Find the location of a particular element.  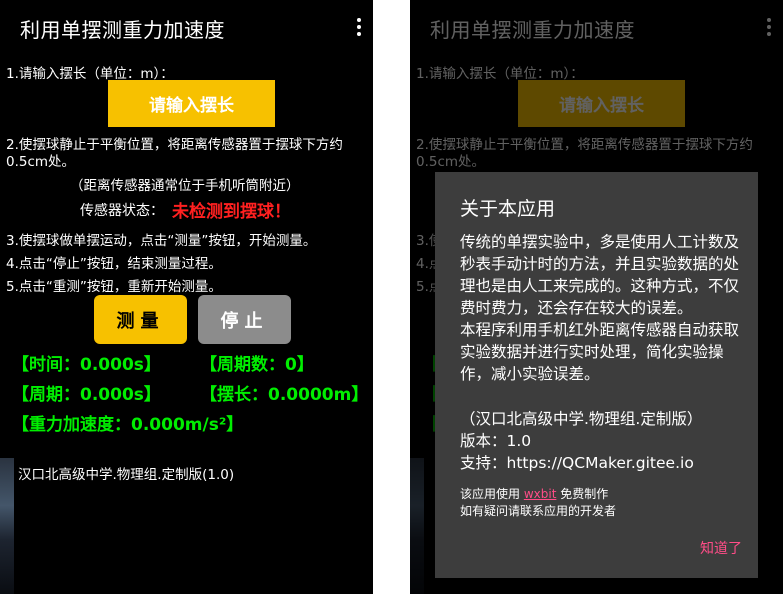

dialog-support: 支持：https://QCMaker.gitee.io is located at coordinates (577, 463).